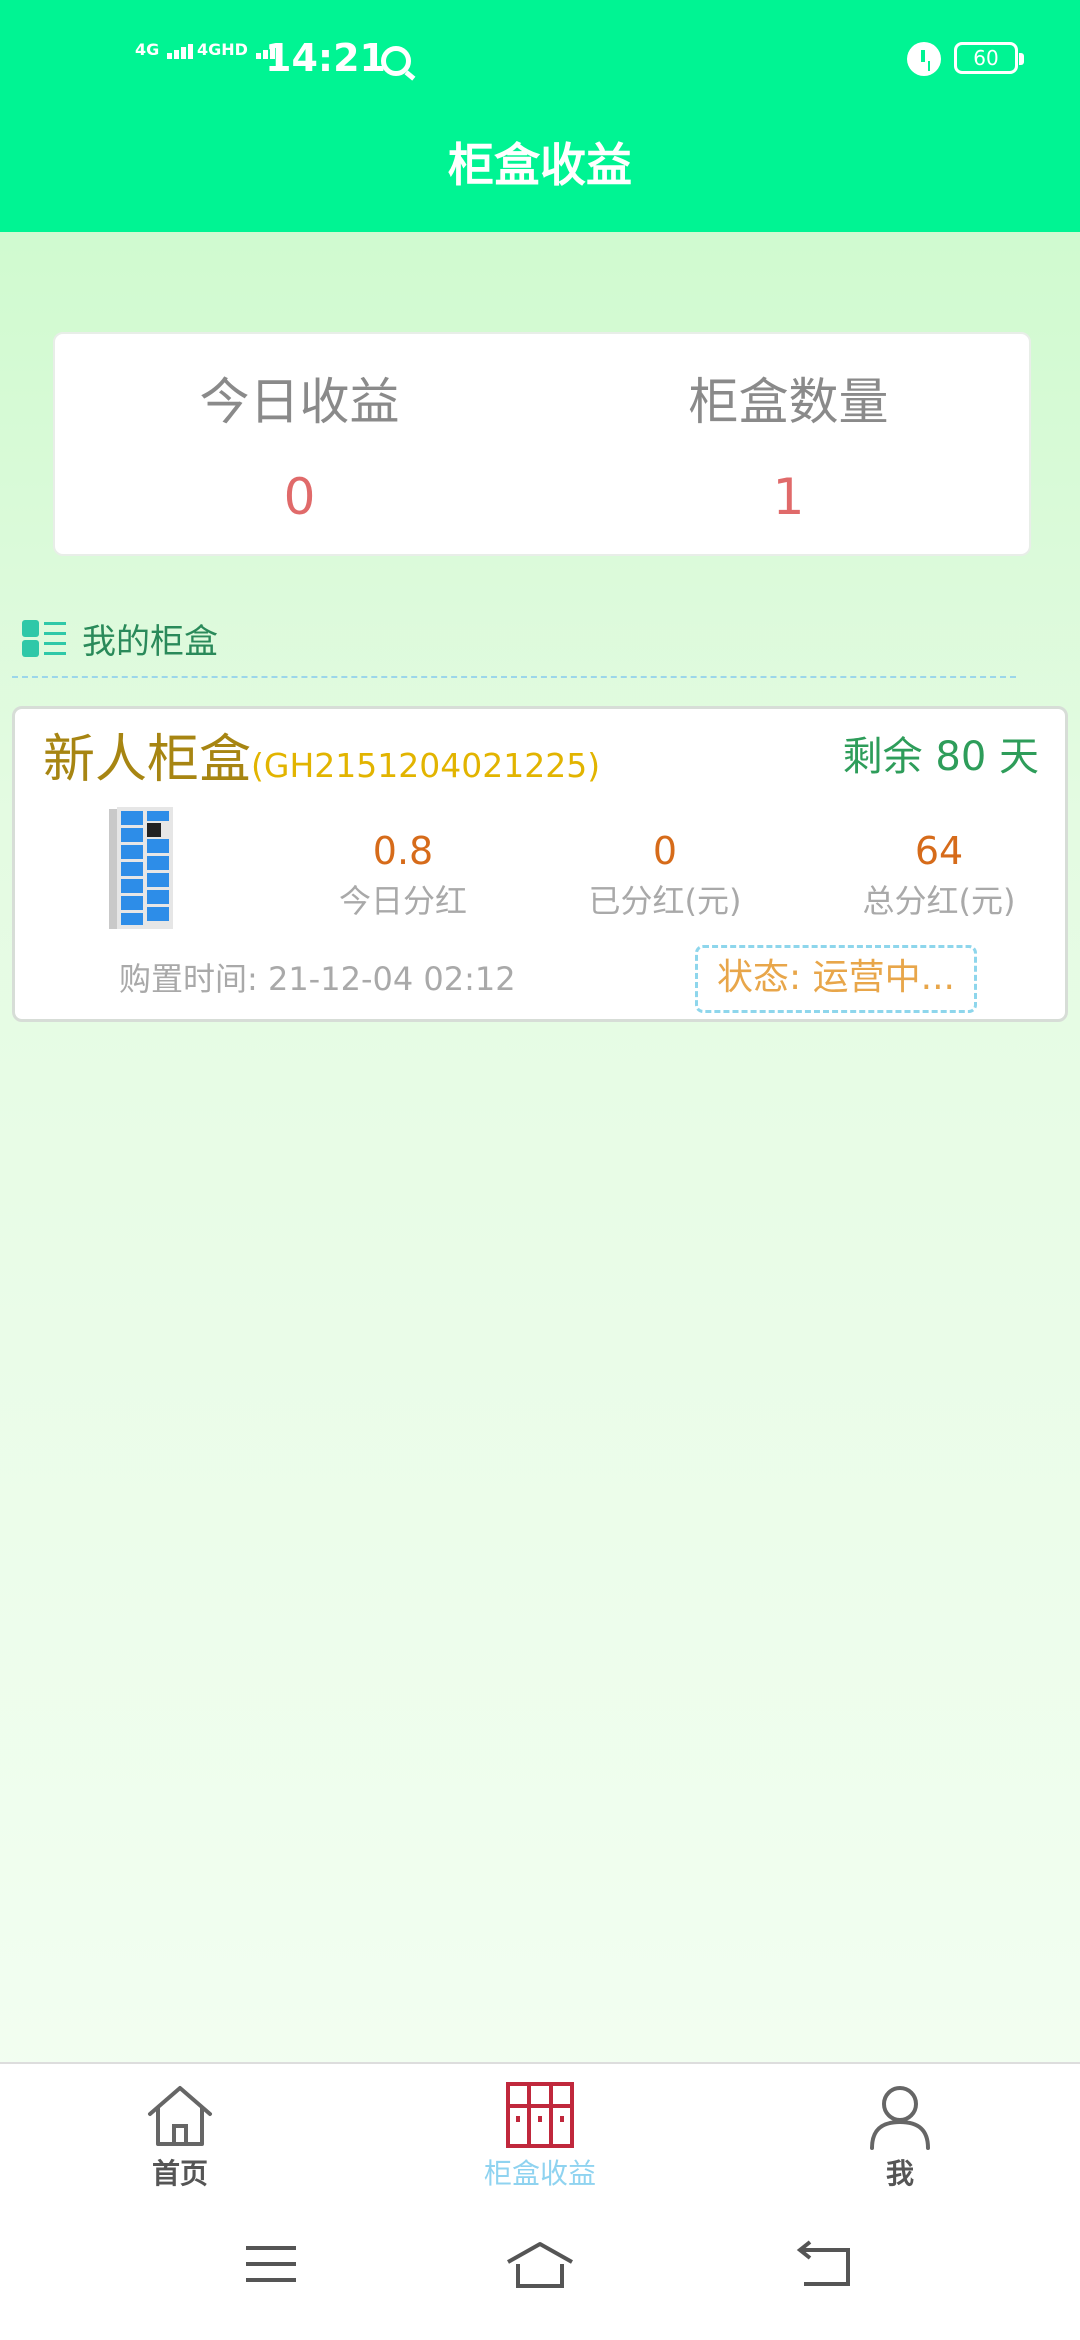 This screenshot has height=2340, width=1080. I want to click on box-count-value: 1, so click(788, 497).